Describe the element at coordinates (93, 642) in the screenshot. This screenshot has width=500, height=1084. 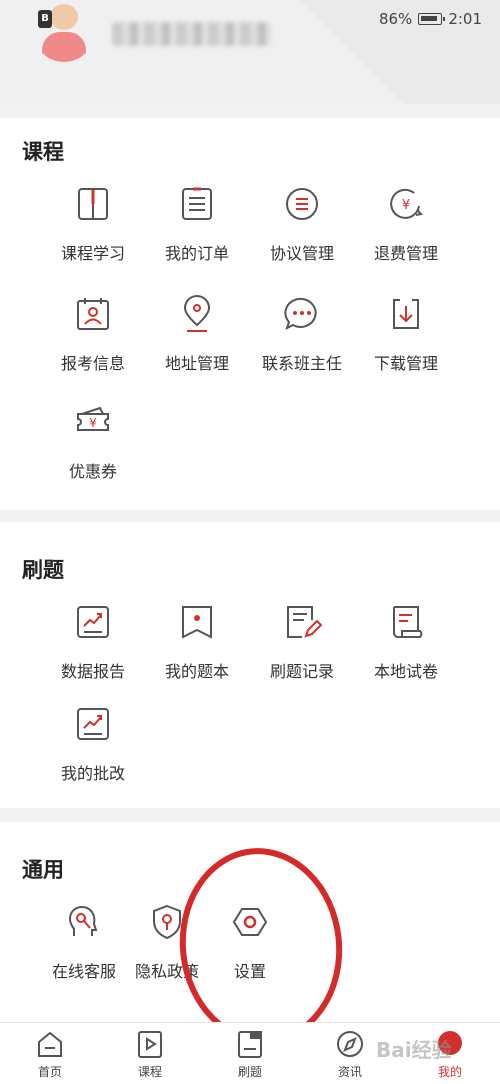
I see `data-report-item: 数据报告` at that location.